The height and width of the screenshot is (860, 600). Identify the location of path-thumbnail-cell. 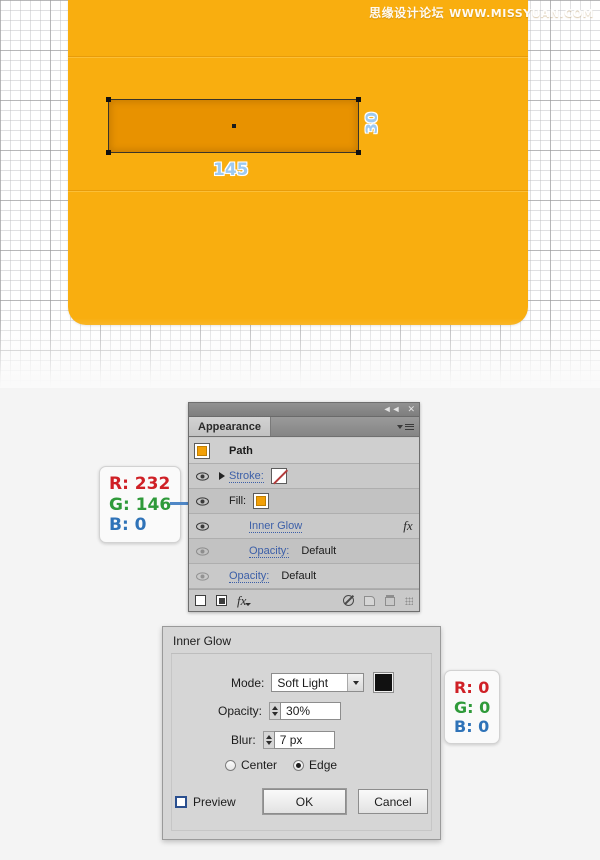
(202, 450).